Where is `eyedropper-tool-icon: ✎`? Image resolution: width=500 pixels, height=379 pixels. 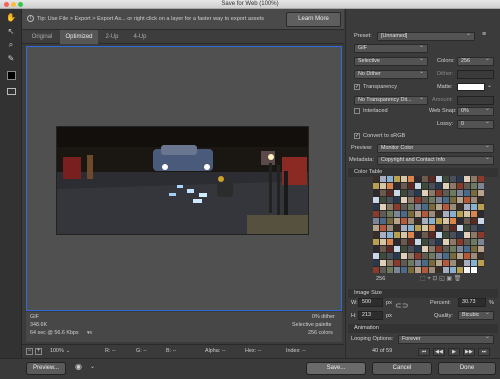
eyedropper-tool-icon: ✎ is located at coordinates (11, 58).